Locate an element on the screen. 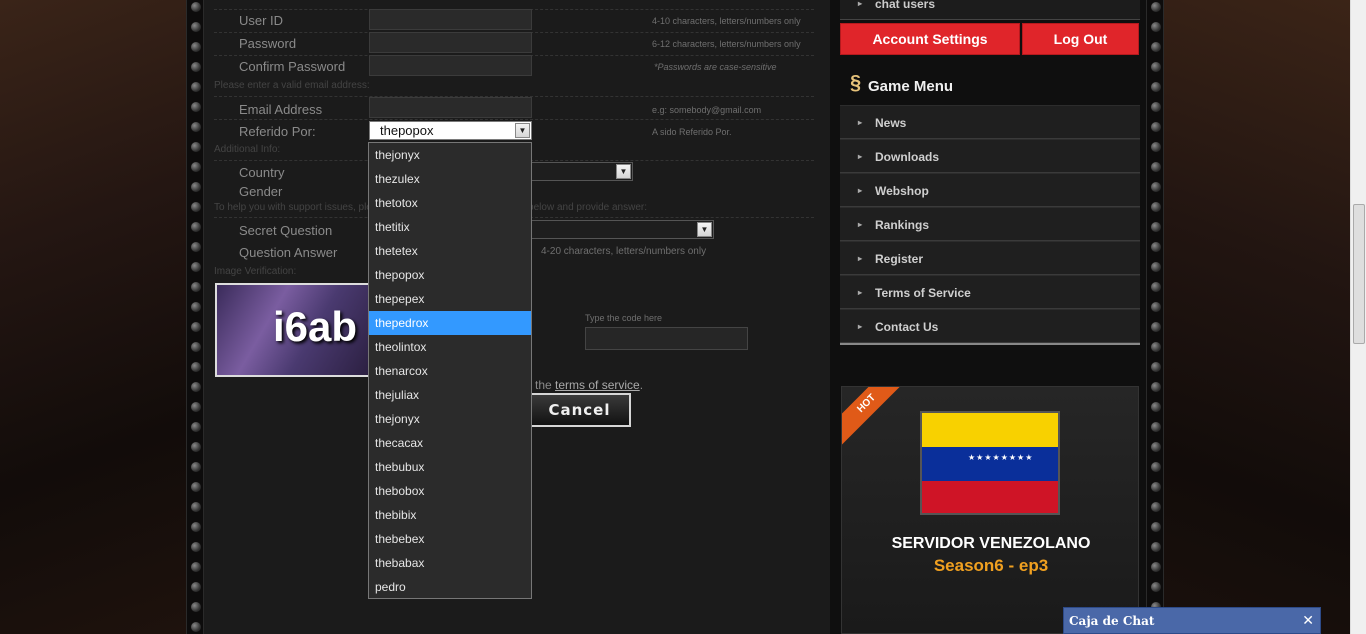 This screenshot has width=1366, height=634. referido-label: Referido Por: is located at coordinates (277, 131).